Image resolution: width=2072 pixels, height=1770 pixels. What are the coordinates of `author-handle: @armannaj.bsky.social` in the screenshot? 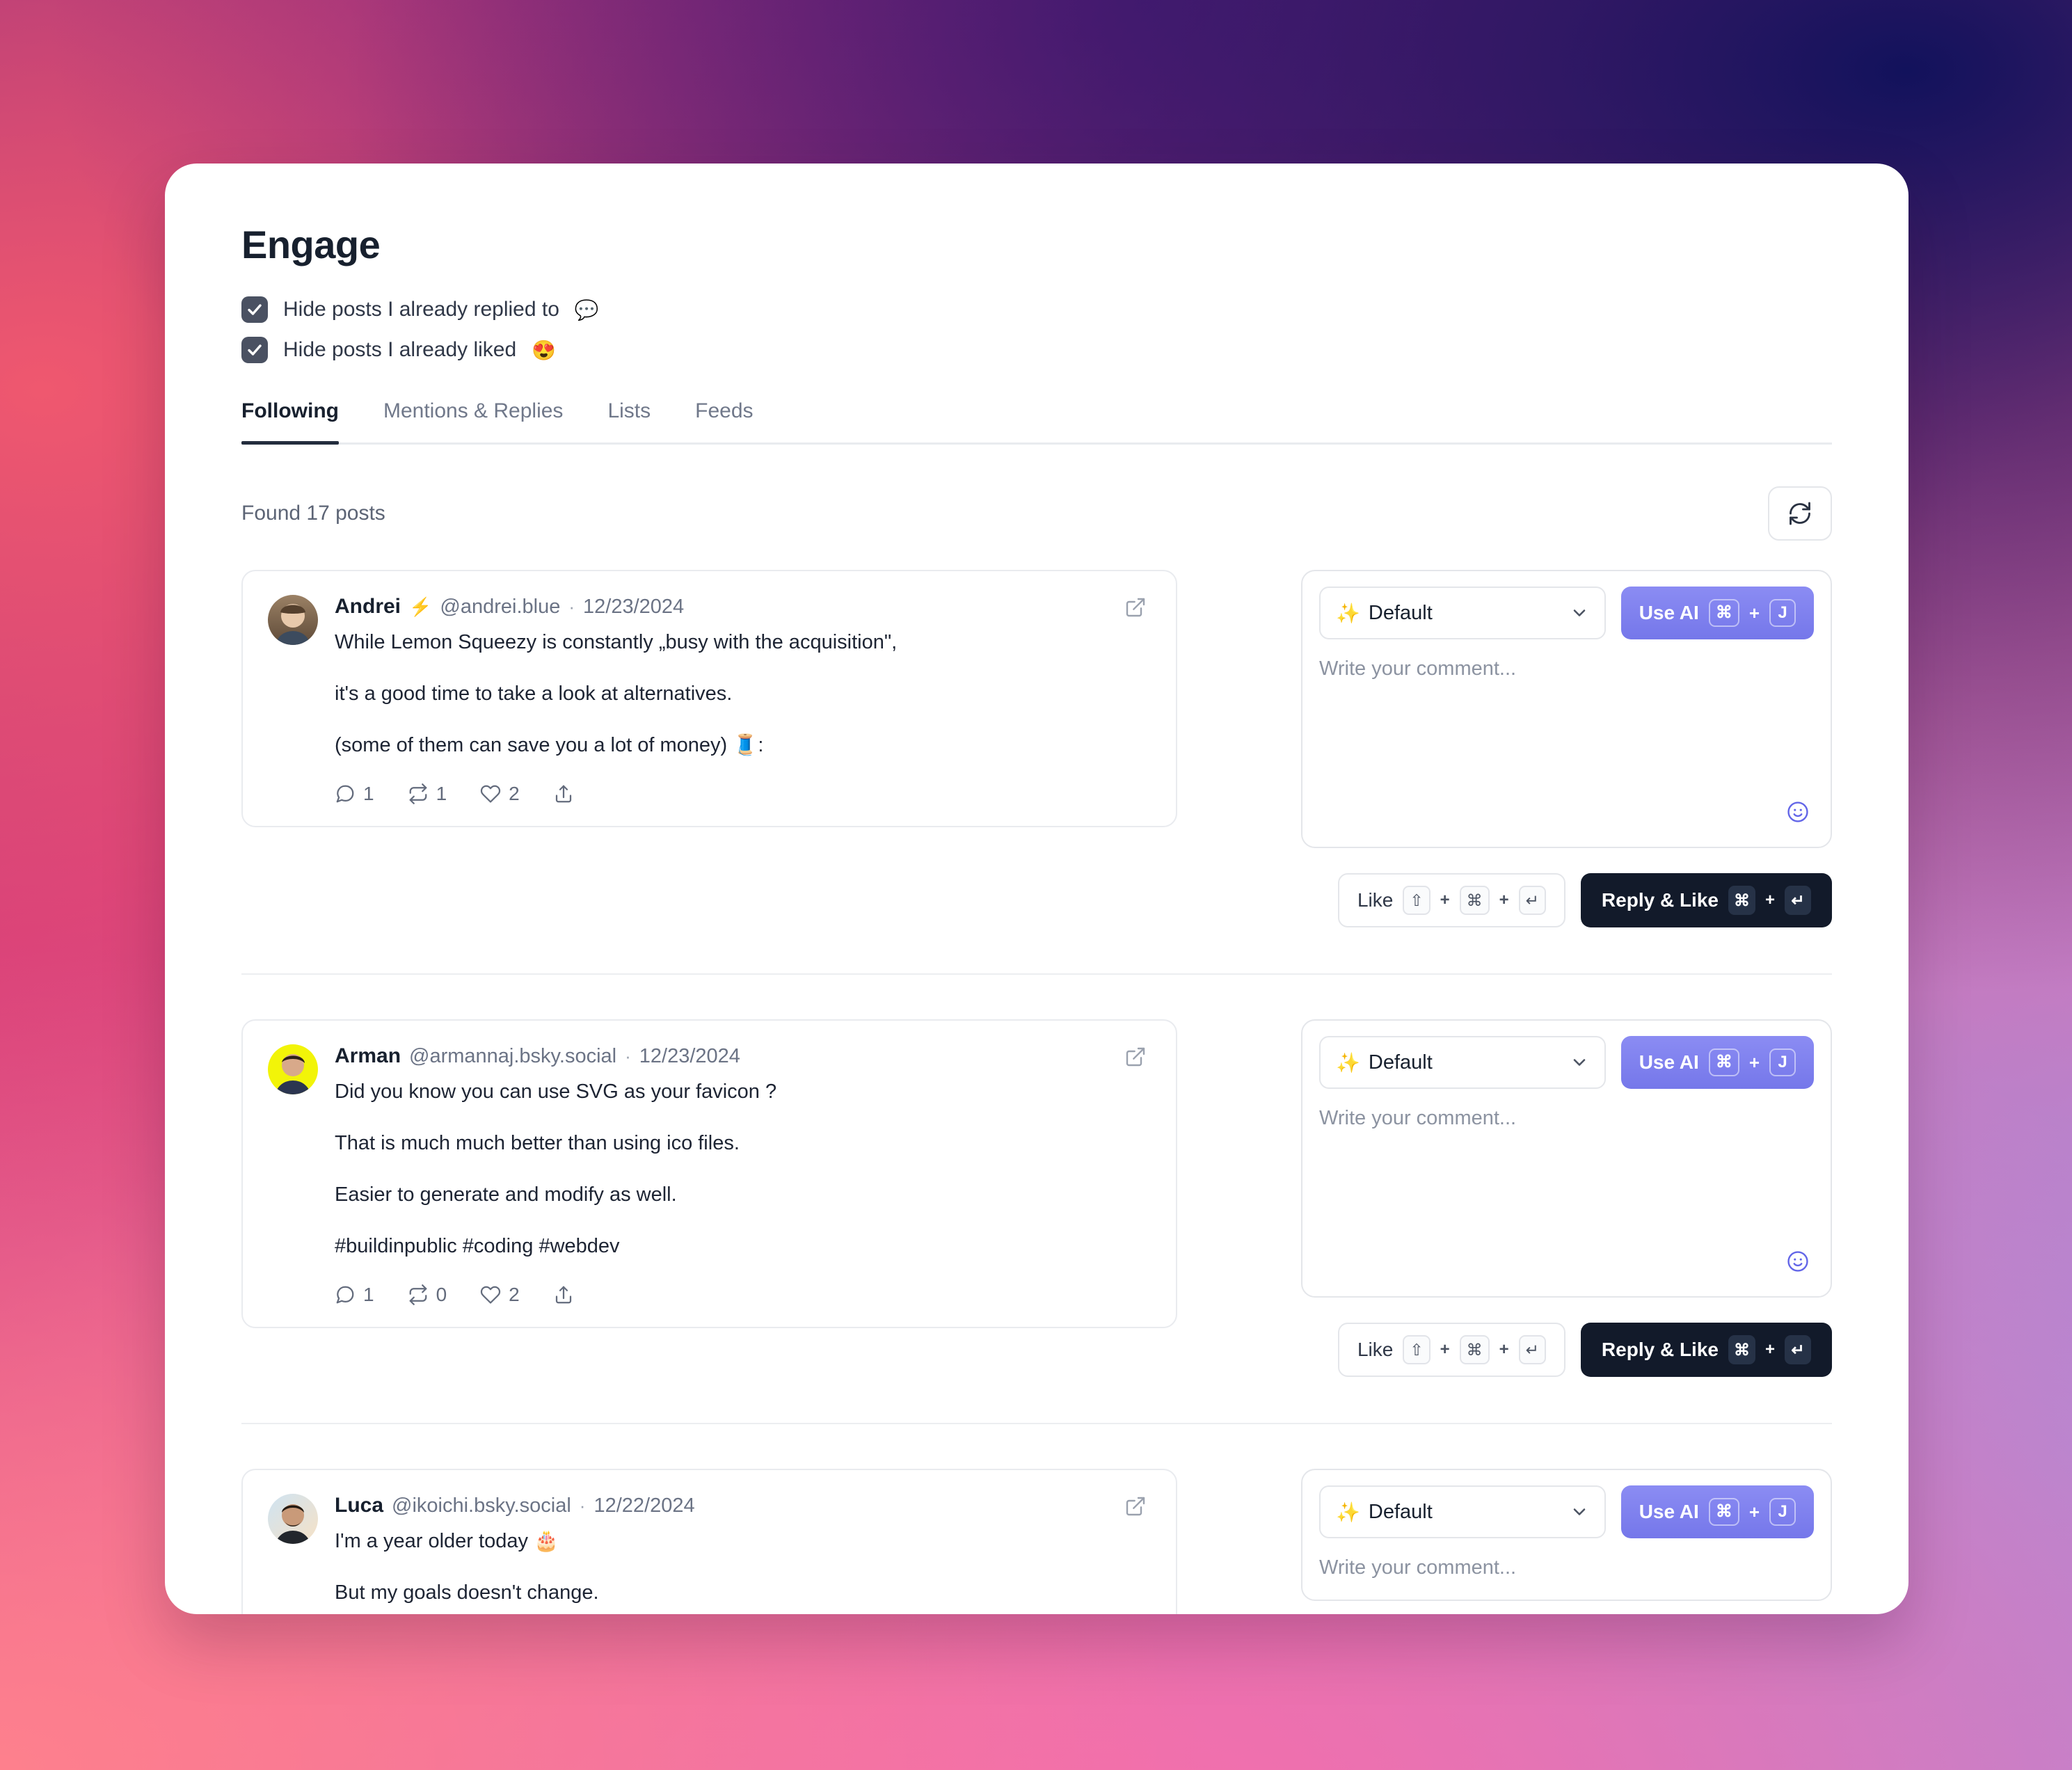 It's located at (512, 1056).